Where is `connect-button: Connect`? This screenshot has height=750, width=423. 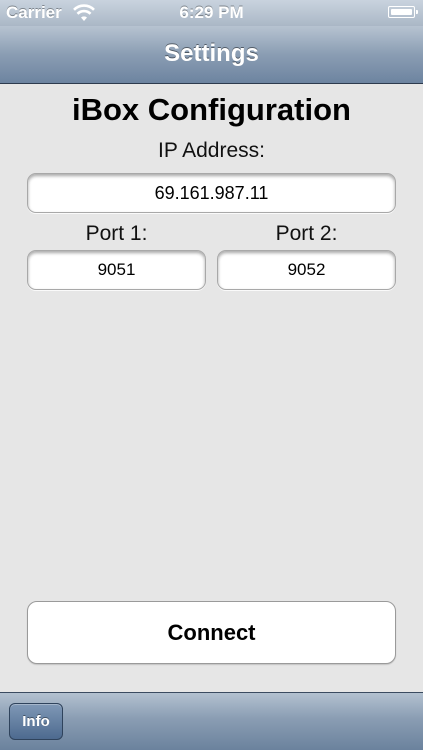
connect-button: Connect is located at coordinates (211, 632).